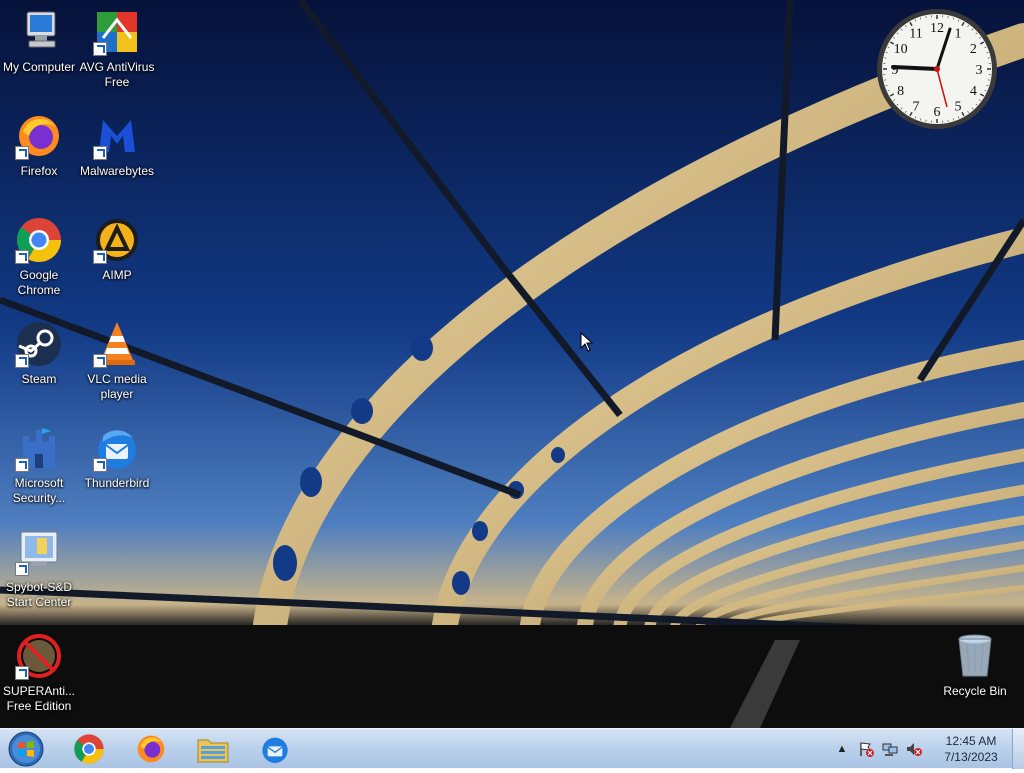 The height and width of the screenshot is (773, 1024). What do you see at coordinates (979, 70) in the screenshot?
I see `clock-numeral: 3` at bounding box center [979, 70].